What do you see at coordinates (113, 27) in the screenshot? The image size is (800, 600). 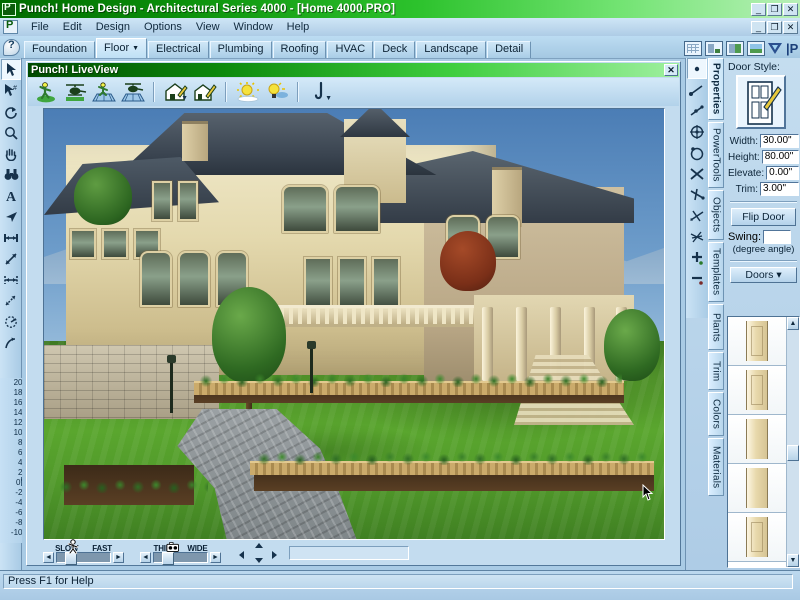 I see `menu-item-design: Design` at bounding box center [113, 27].